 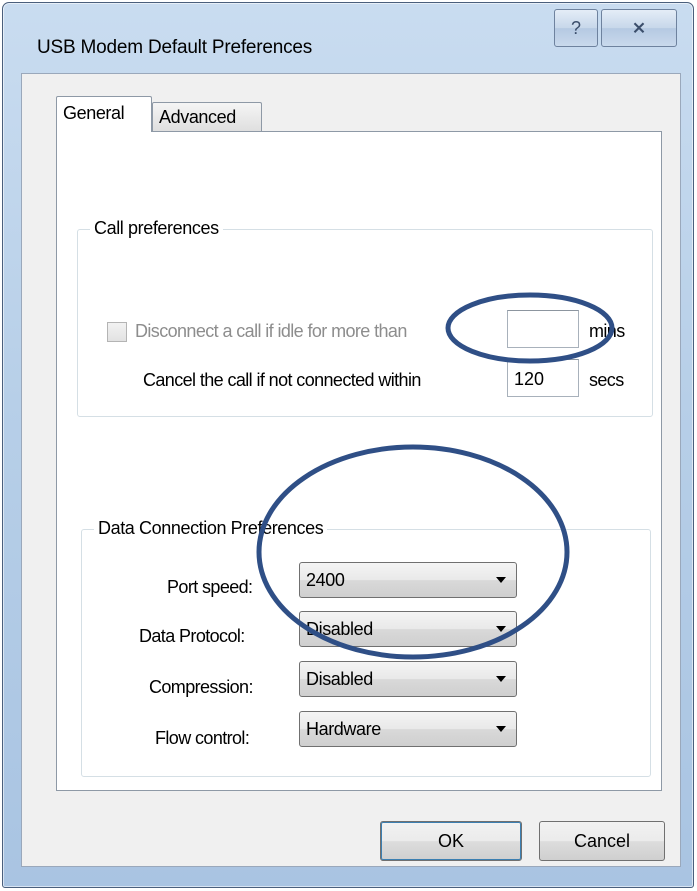 What do you see at coordinates (104, 114) in the screenshot?
I see `tab-general: General` at bounding box center [104, 114].